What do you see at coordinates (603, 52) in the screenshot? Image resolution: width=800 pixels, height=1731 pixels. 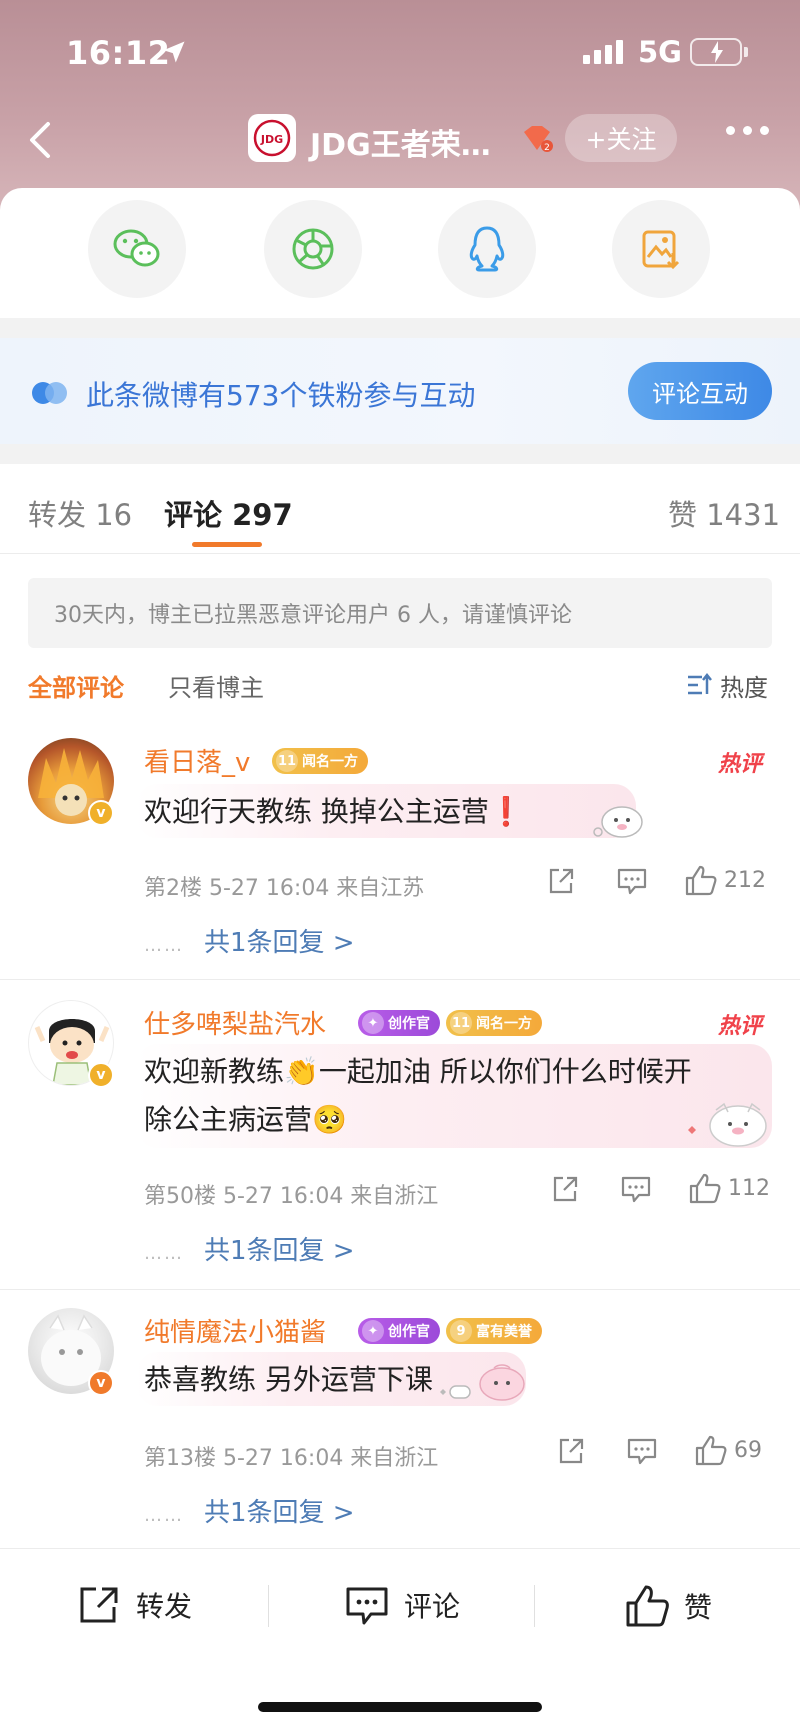 I see `signal-icon` at bounding box center [603, 52].